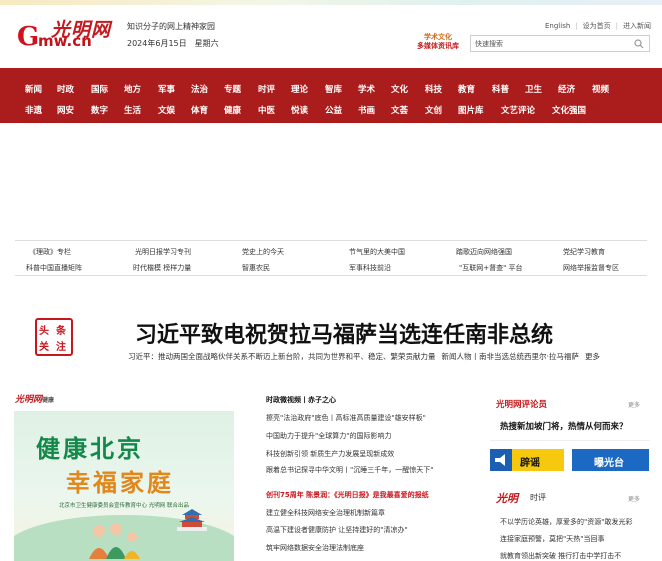  I want to click on rumor-label: 辟谣, so click(530, 463).